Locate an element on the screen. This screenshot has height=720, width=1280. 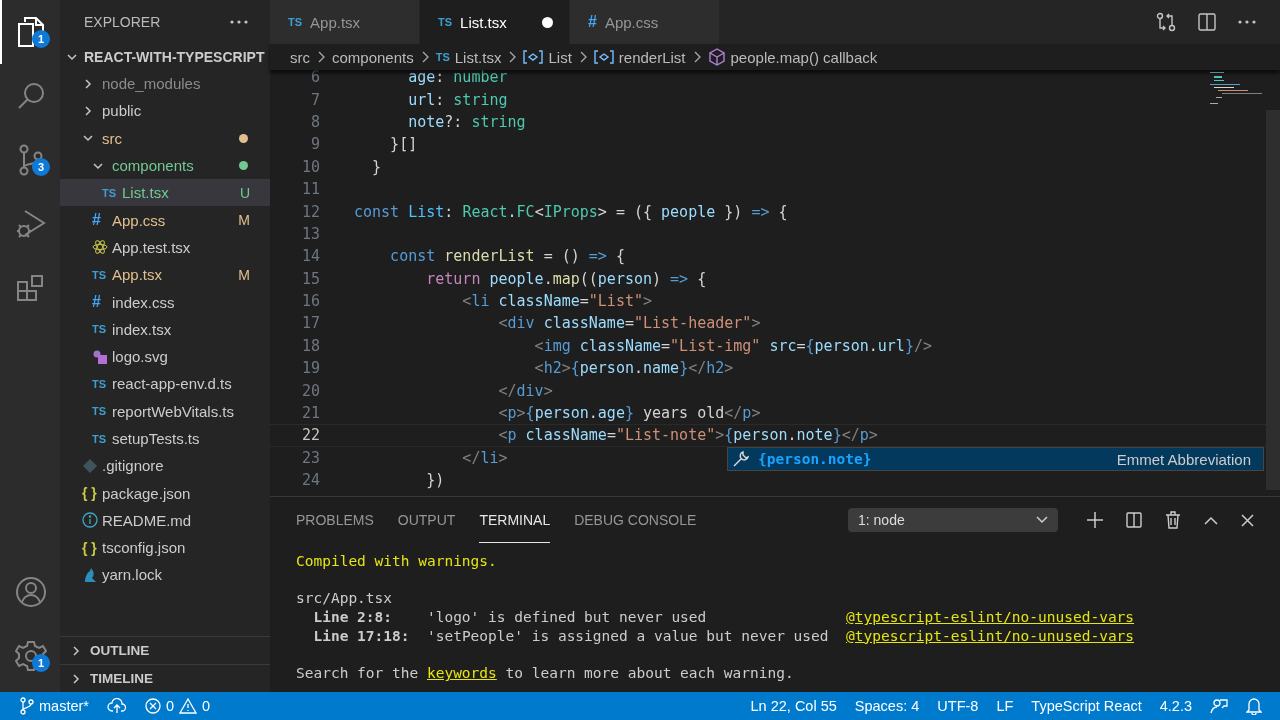
file-type-icon: { } is located at coordinates (89, 493).